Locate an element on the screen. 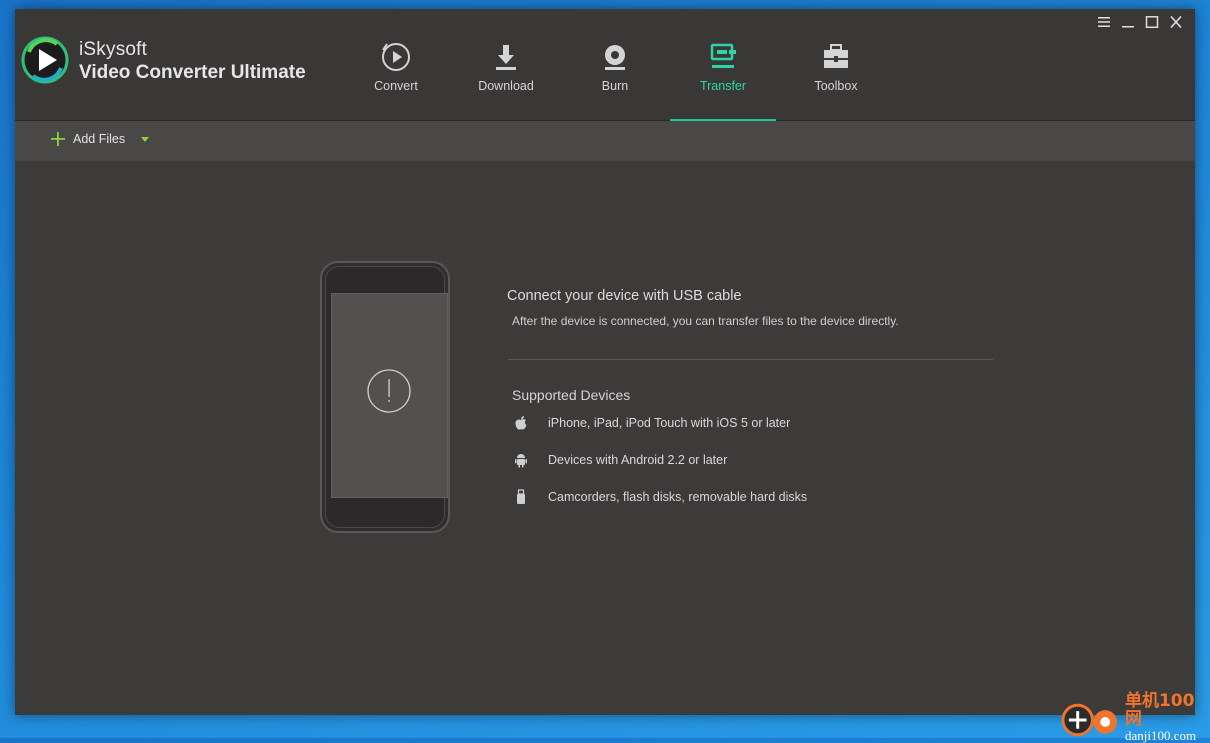 The image size is (1210, 743). watermark-logo-icon is located at coordinates (1089, 719).